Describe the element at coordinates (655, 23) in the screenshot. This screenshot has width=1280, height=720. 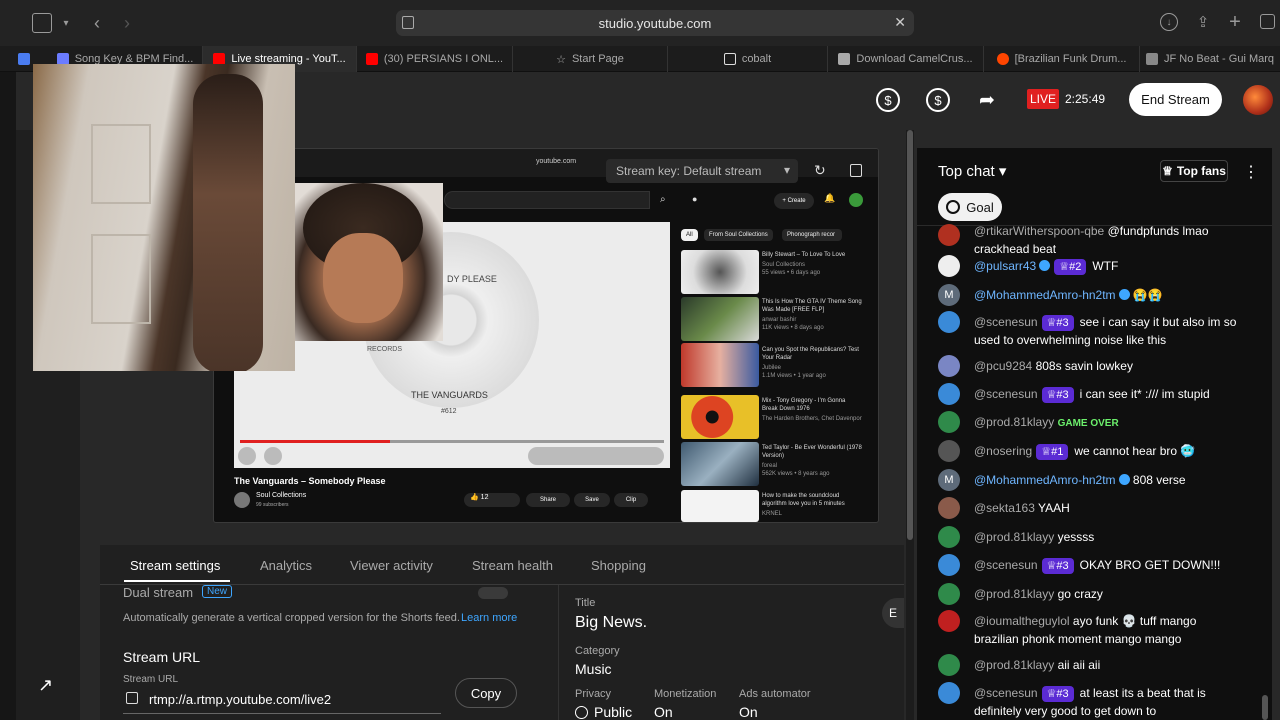
I see `address-bar: studio.youtube.com ✕` at that location.